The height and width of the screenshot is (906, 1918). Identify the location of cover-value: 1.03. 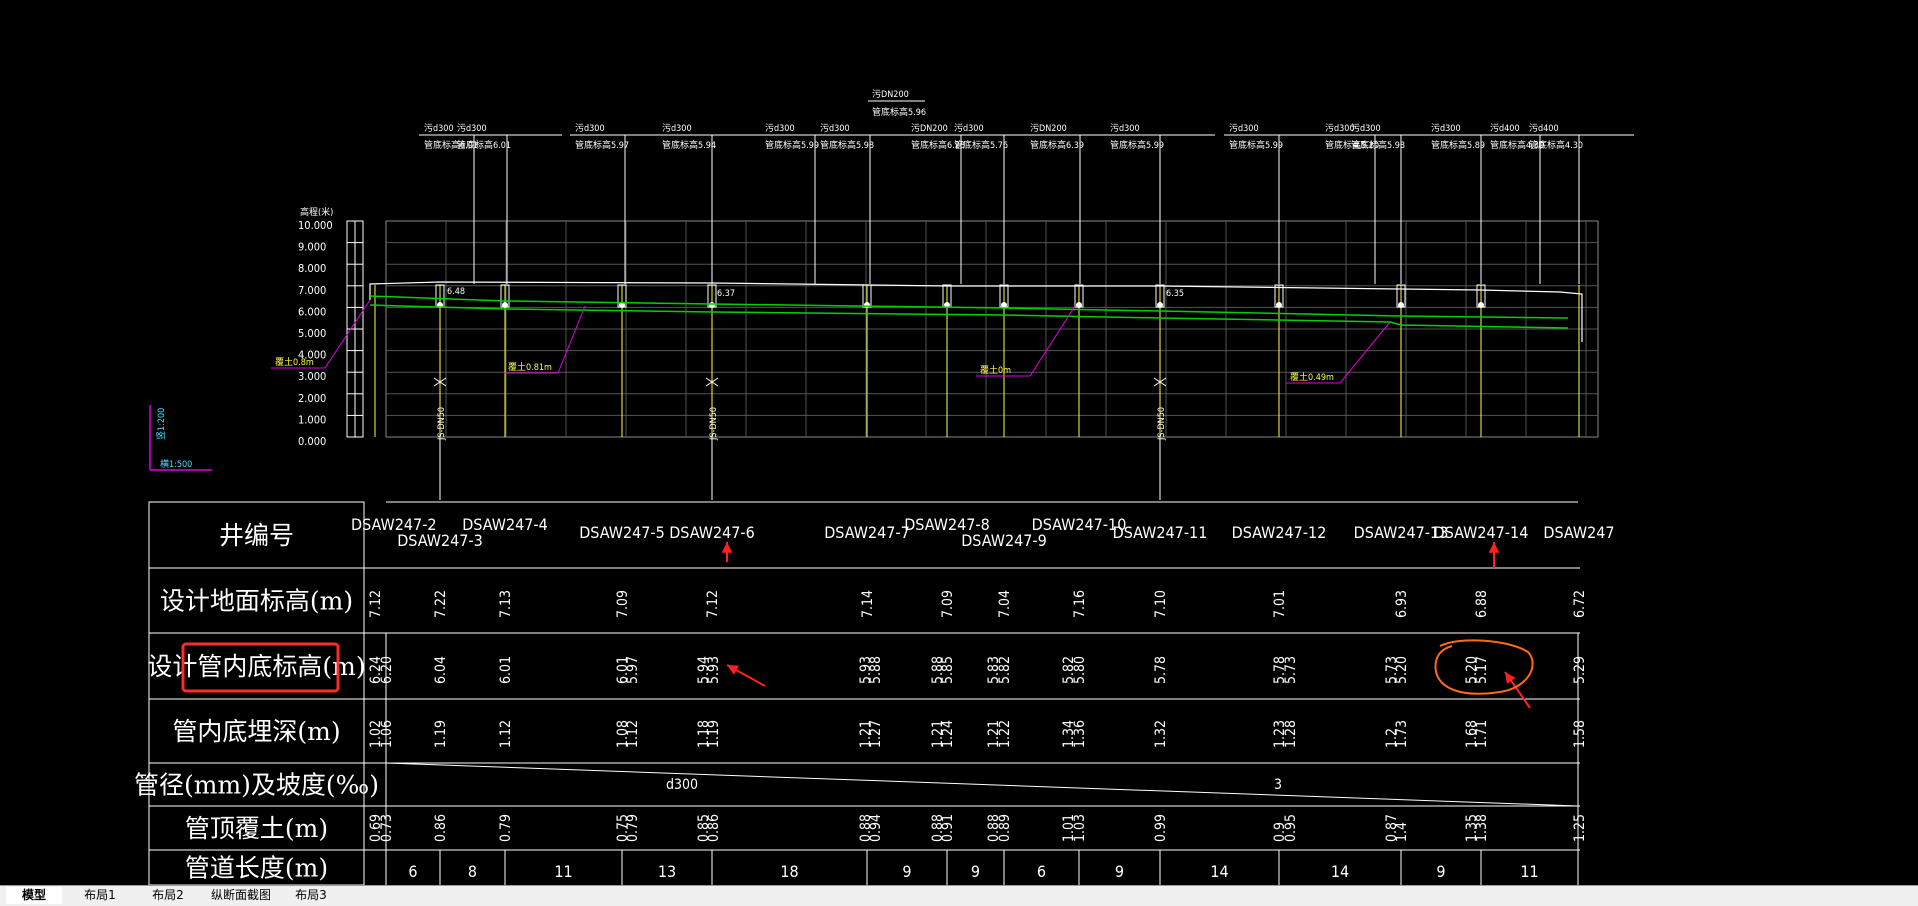
(1080, 828).